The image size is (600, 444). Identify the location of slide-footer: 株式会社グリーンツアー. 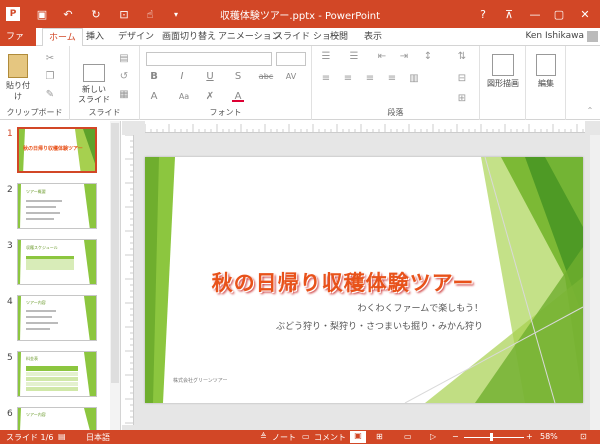
(200, 380).